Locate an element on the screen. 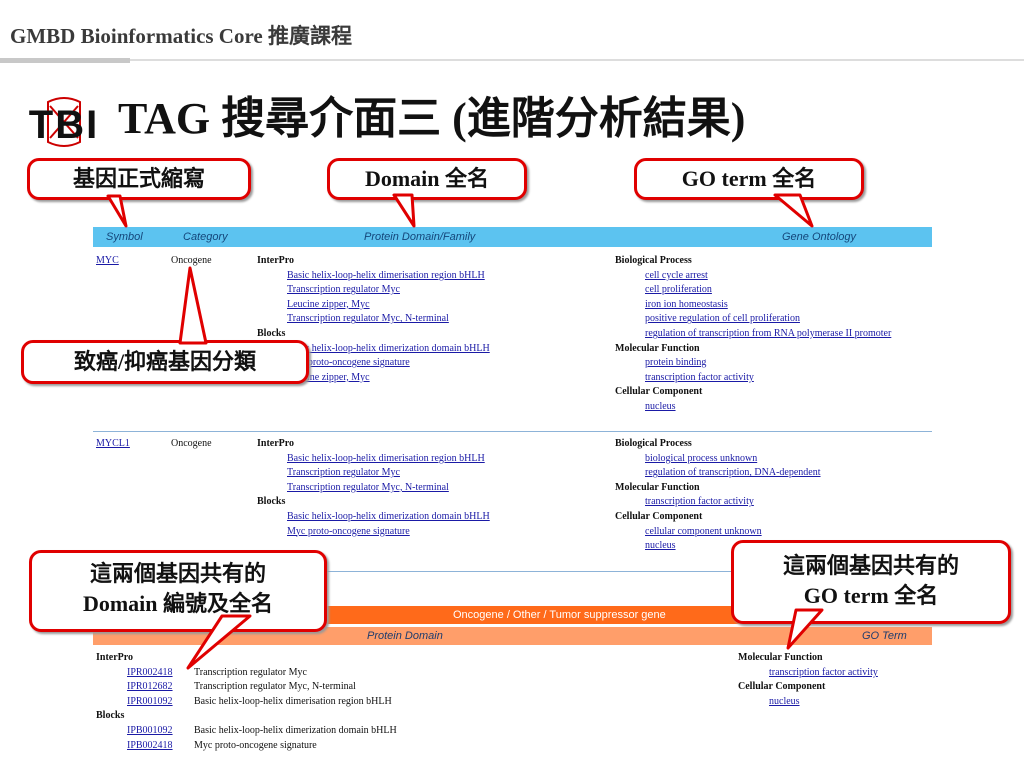 The height and width of the screenshot is (768, 1024). col-gene-ontology: Gene Ontology is located at coordinates (819, 237).